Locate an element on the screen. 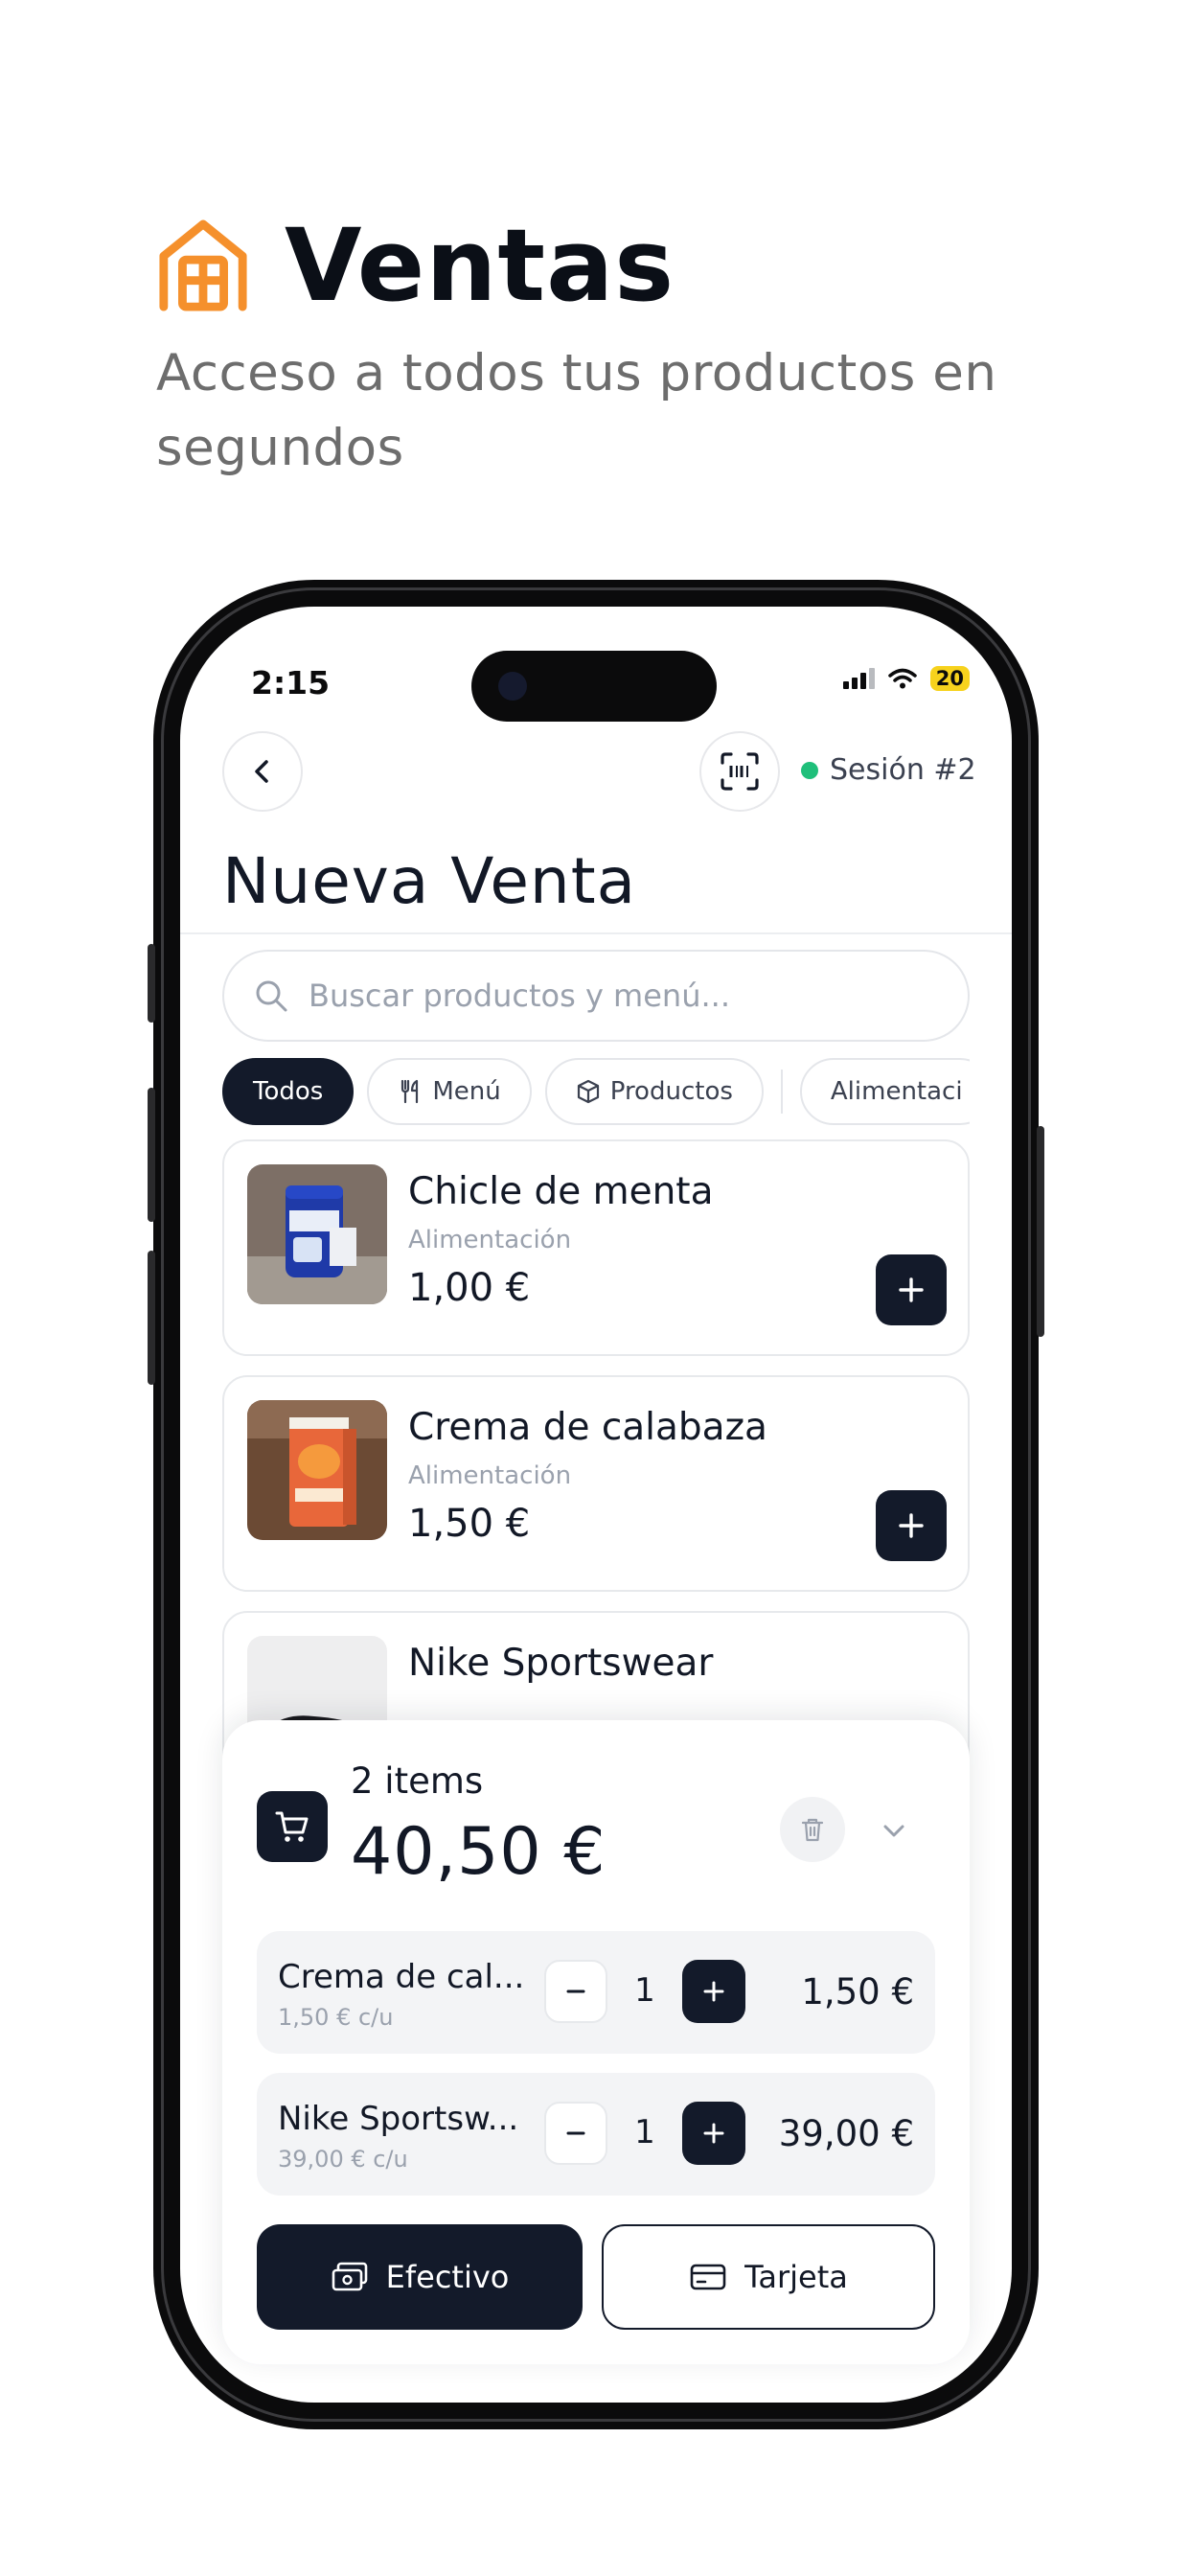 This screenshot has width=1190, height=2576. chevron-left-icon is located at coordinates (262, 771).